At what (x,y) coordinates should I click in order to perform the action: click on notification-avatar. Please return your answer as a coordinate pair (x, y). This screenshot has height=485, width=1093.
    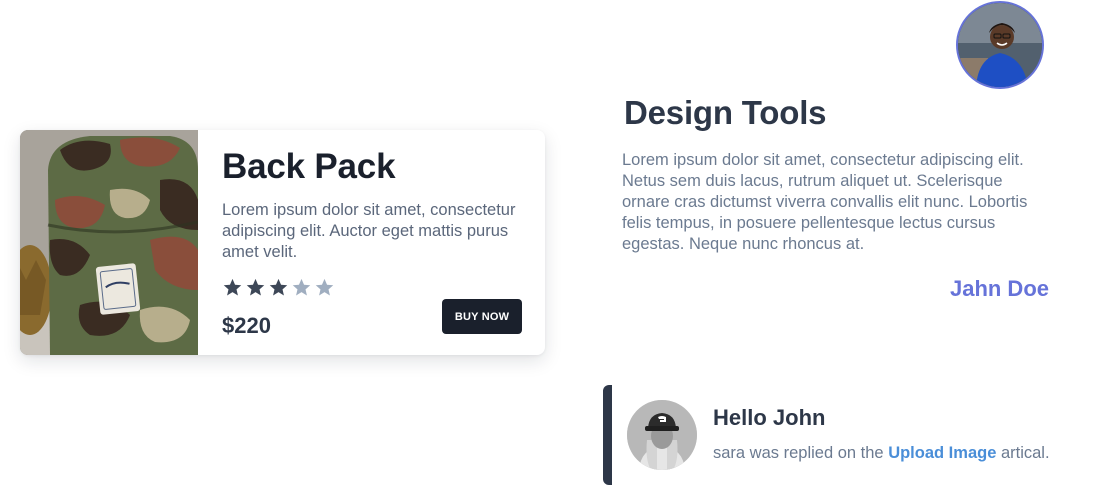
    Looking at the image, I should click on (662, 435).